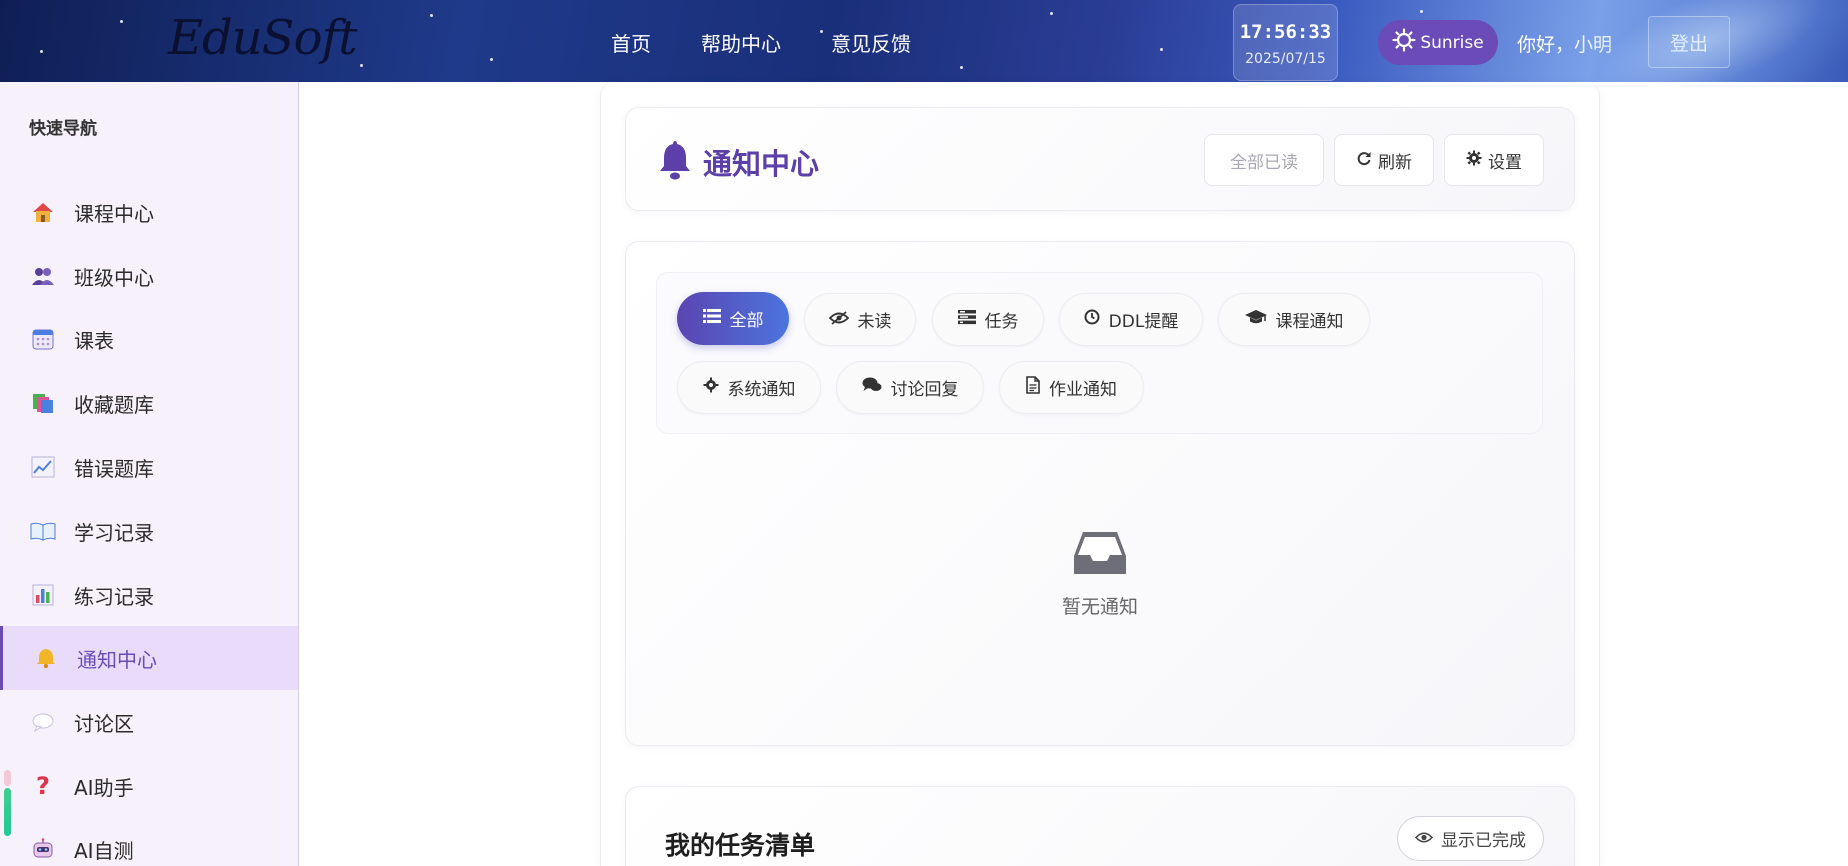 The width and height of the screenshot is (1848, 866). What do you see at coordinates (149, 786) in the screenshot?
I see `sidebar-item-ai-assistant: ? AI助手` at bounding box center [149, 786].